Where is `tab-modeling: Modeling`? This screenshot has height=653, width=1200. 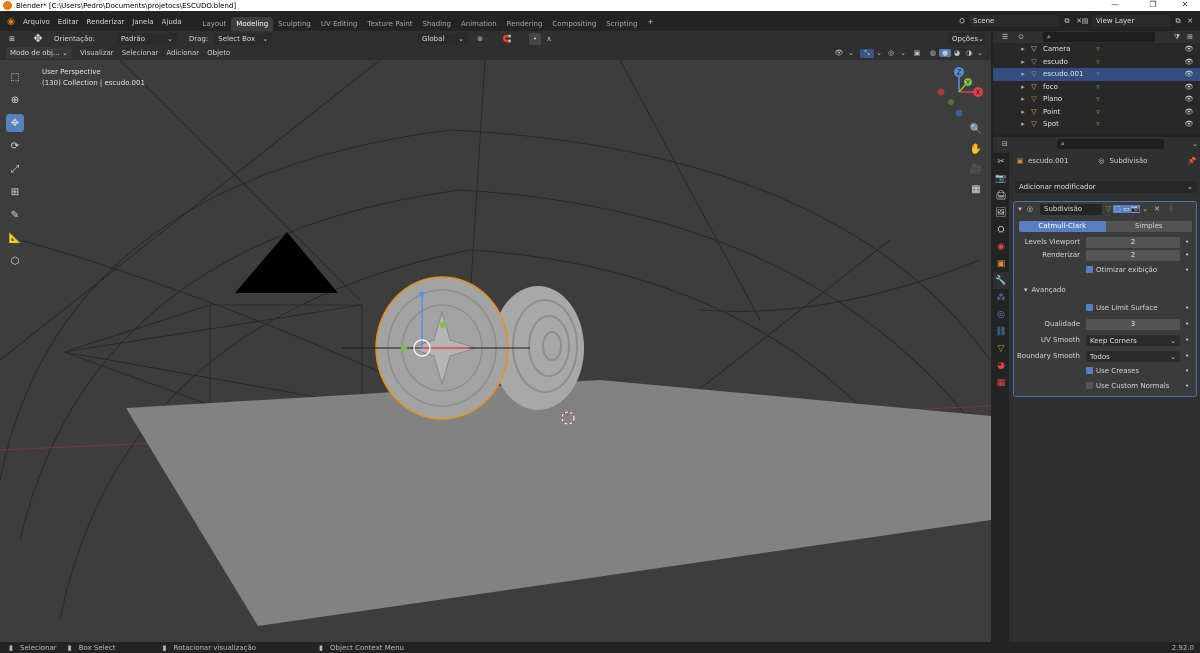
tab-modeling: Modeling is located at coordinates (252, 24).